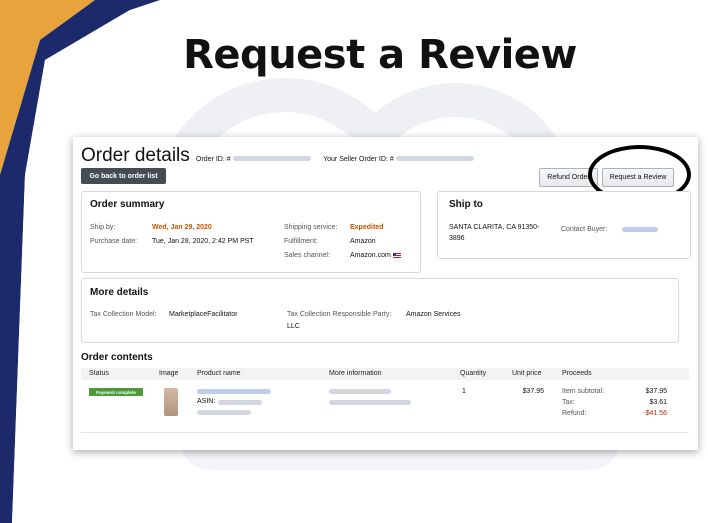 The height and width of the screenshot is (523, 708). What do you see at coordinates (182, 227) in the screenshot?
I see `ship-by-value: Wed, Jan 29, 2020` at bounding box center [182, 227].